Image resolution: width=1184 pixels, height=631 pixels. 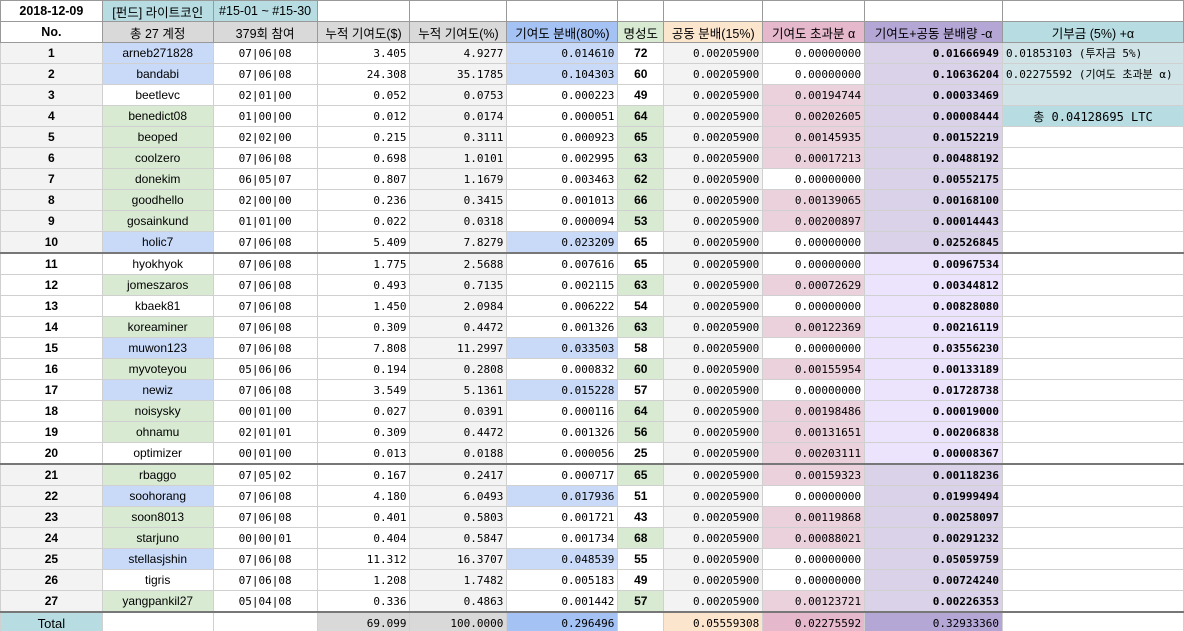 What do you see at coordinates (157, 411) in the screenshot?
I see `account-name: noisysky` at bounding box center [157, 411].